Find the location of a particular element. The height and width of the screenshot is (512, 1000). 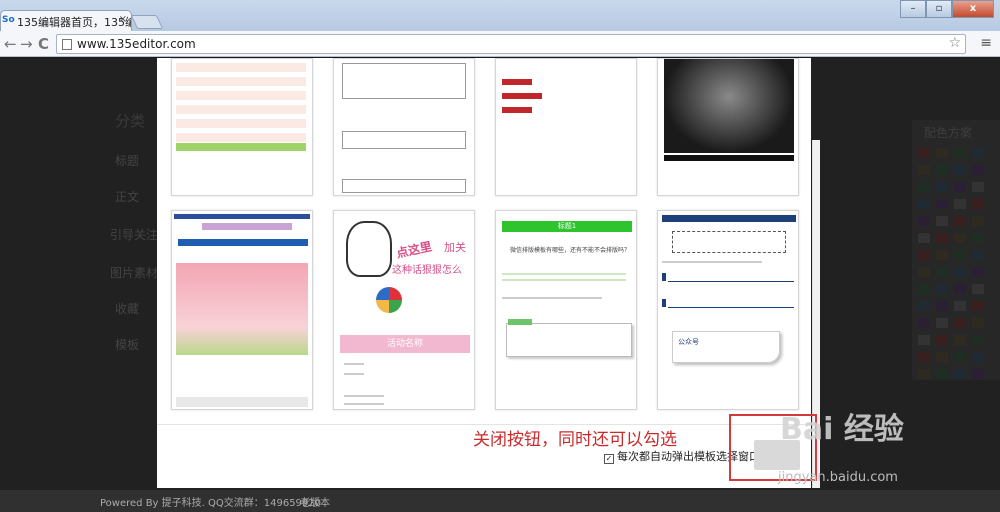

sidebar-item-favorites: 收藏 is located at coordinates (127, 308).